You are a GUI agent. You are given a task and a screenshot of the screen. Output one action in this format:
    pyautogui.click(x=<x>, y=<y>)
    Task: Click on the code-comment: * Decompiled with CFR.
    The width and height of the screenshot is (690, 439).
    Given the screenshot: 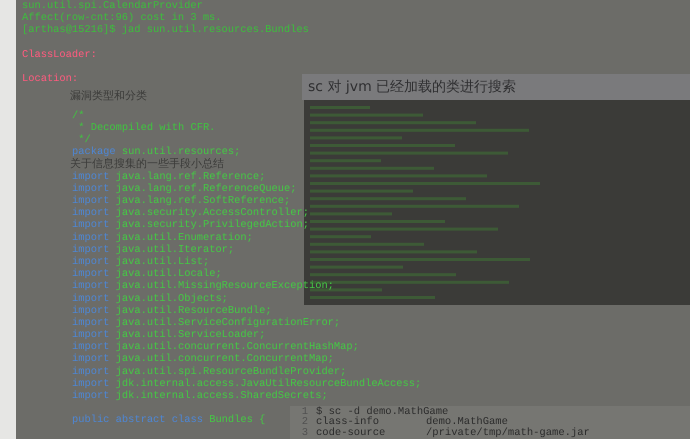 What is the action you would take?
    pyautogui.click(x=146, y=128)
    